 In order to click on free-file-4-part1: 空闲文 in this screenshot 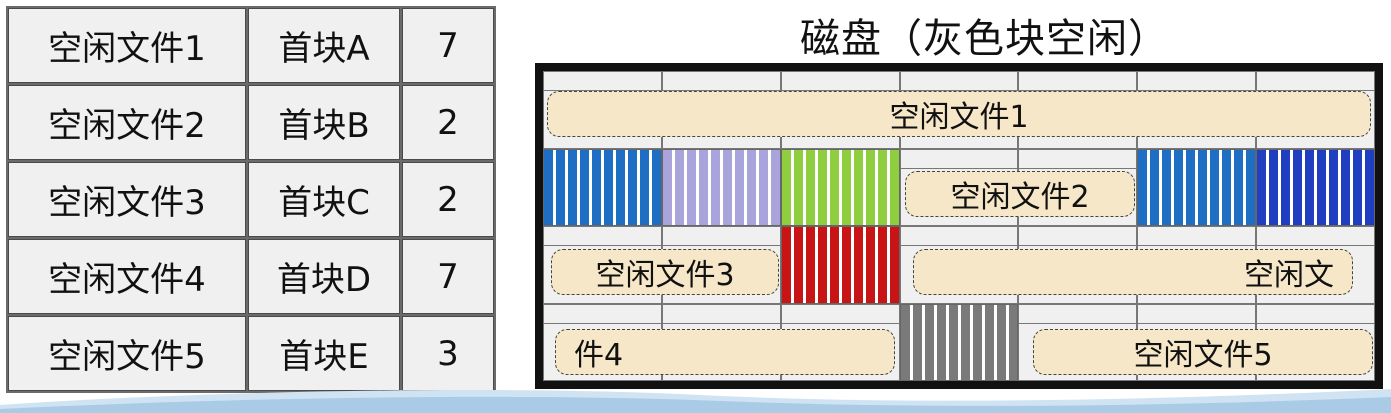, I will do `click(1133, 272)`.